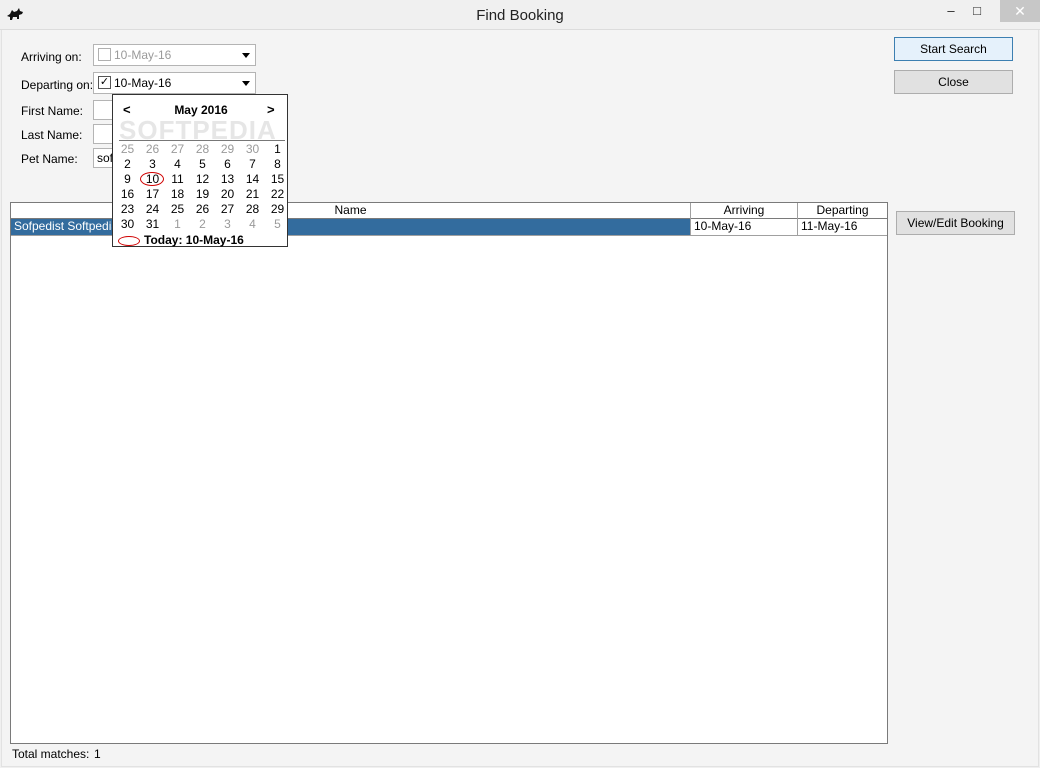  What do you see at coordinates (227, 194) in the screenshot?
I see `calendar-day: 20` at bounding box center [227, 194].